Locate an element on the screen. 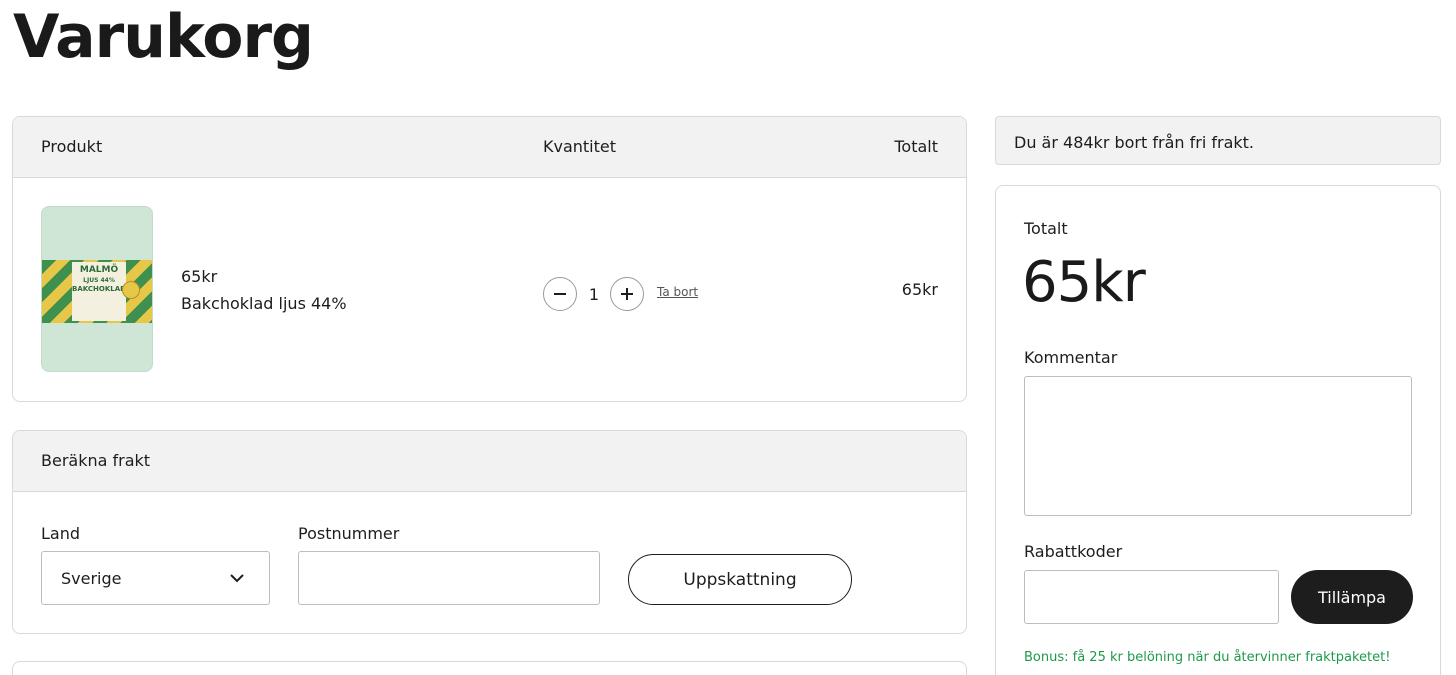 Image resolution: width=1456 pixels, height=675 pixels. country-label: Land is located at coordinates (61, 533).